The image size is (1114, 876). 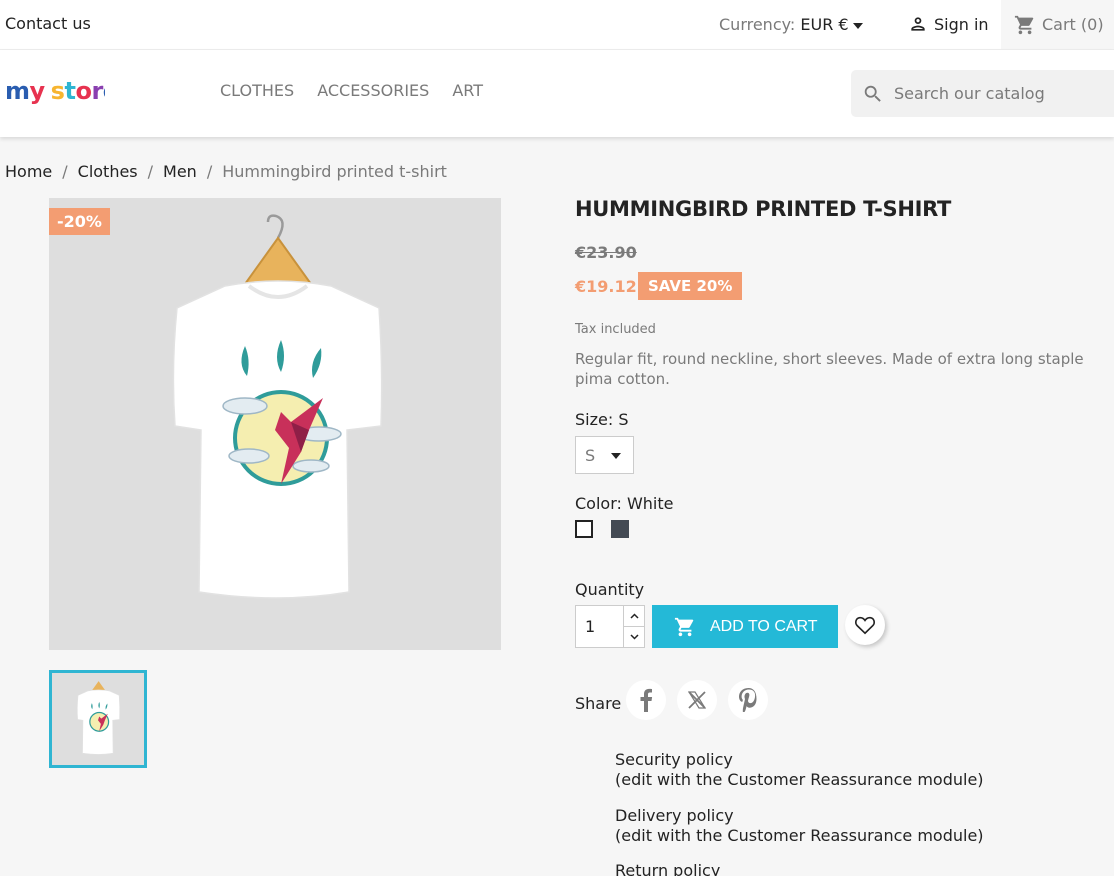 What do you see at coordinates (79, 221) in the screenshot?
I see `discount-flag: -20%` at bounding box center [79, 221].